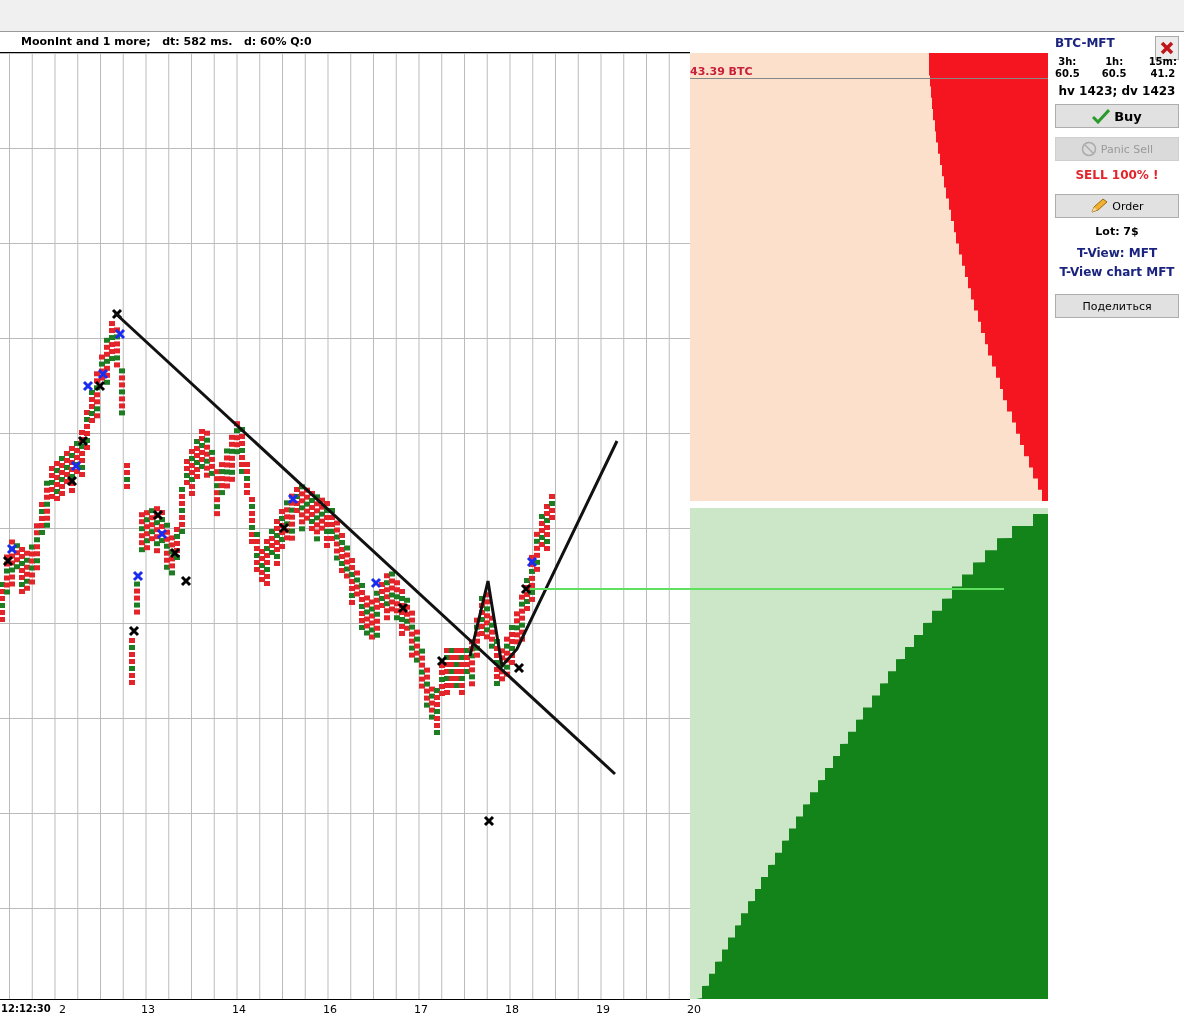 This screenshot has width=1184, height=1019. Describe the element at coordinates (603, 1009) in the screenshot. I see `axis-label: 19` at that location.